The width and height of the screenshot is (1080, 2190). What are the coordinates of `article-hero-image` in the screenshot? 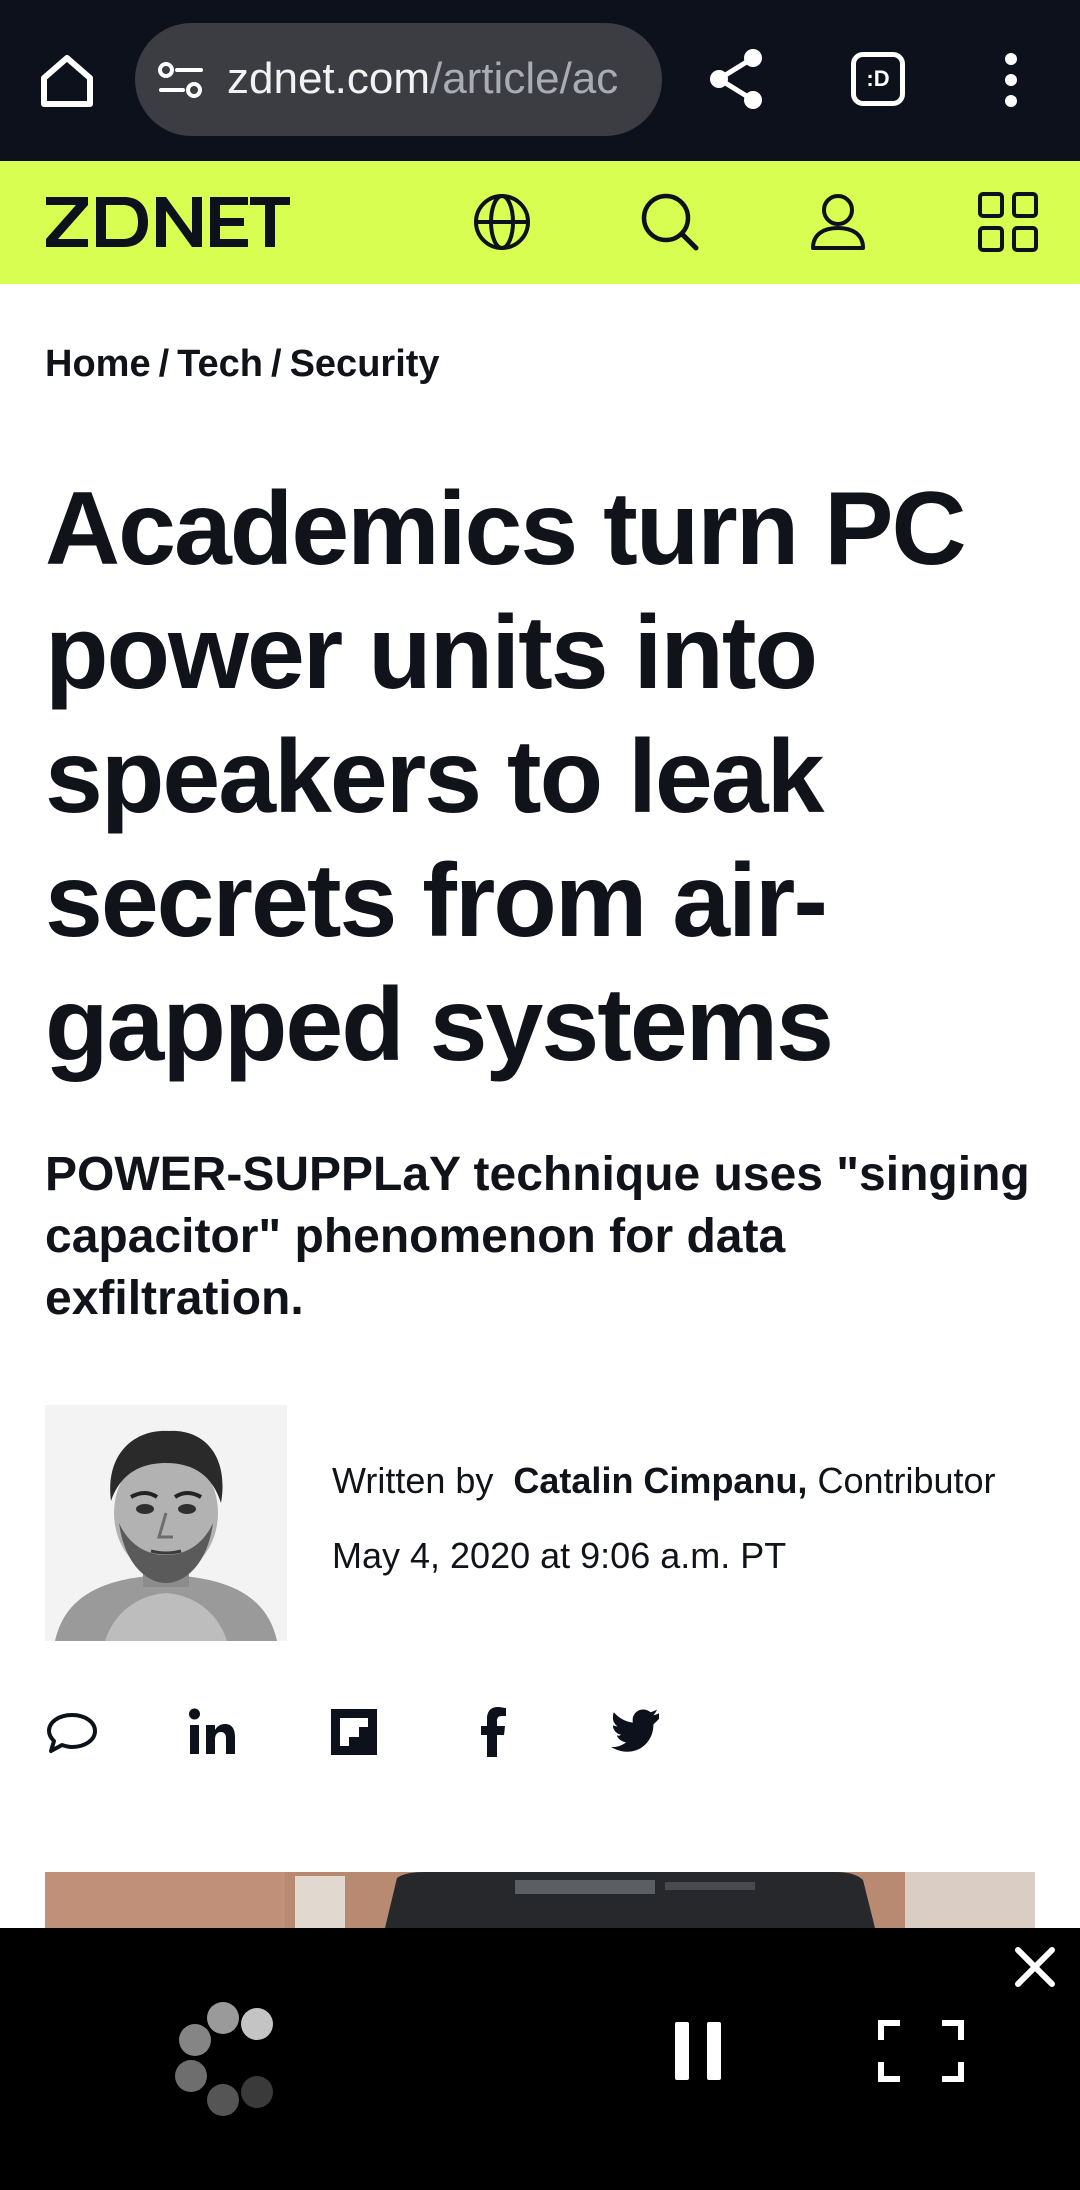 It's located at (540, 1900).